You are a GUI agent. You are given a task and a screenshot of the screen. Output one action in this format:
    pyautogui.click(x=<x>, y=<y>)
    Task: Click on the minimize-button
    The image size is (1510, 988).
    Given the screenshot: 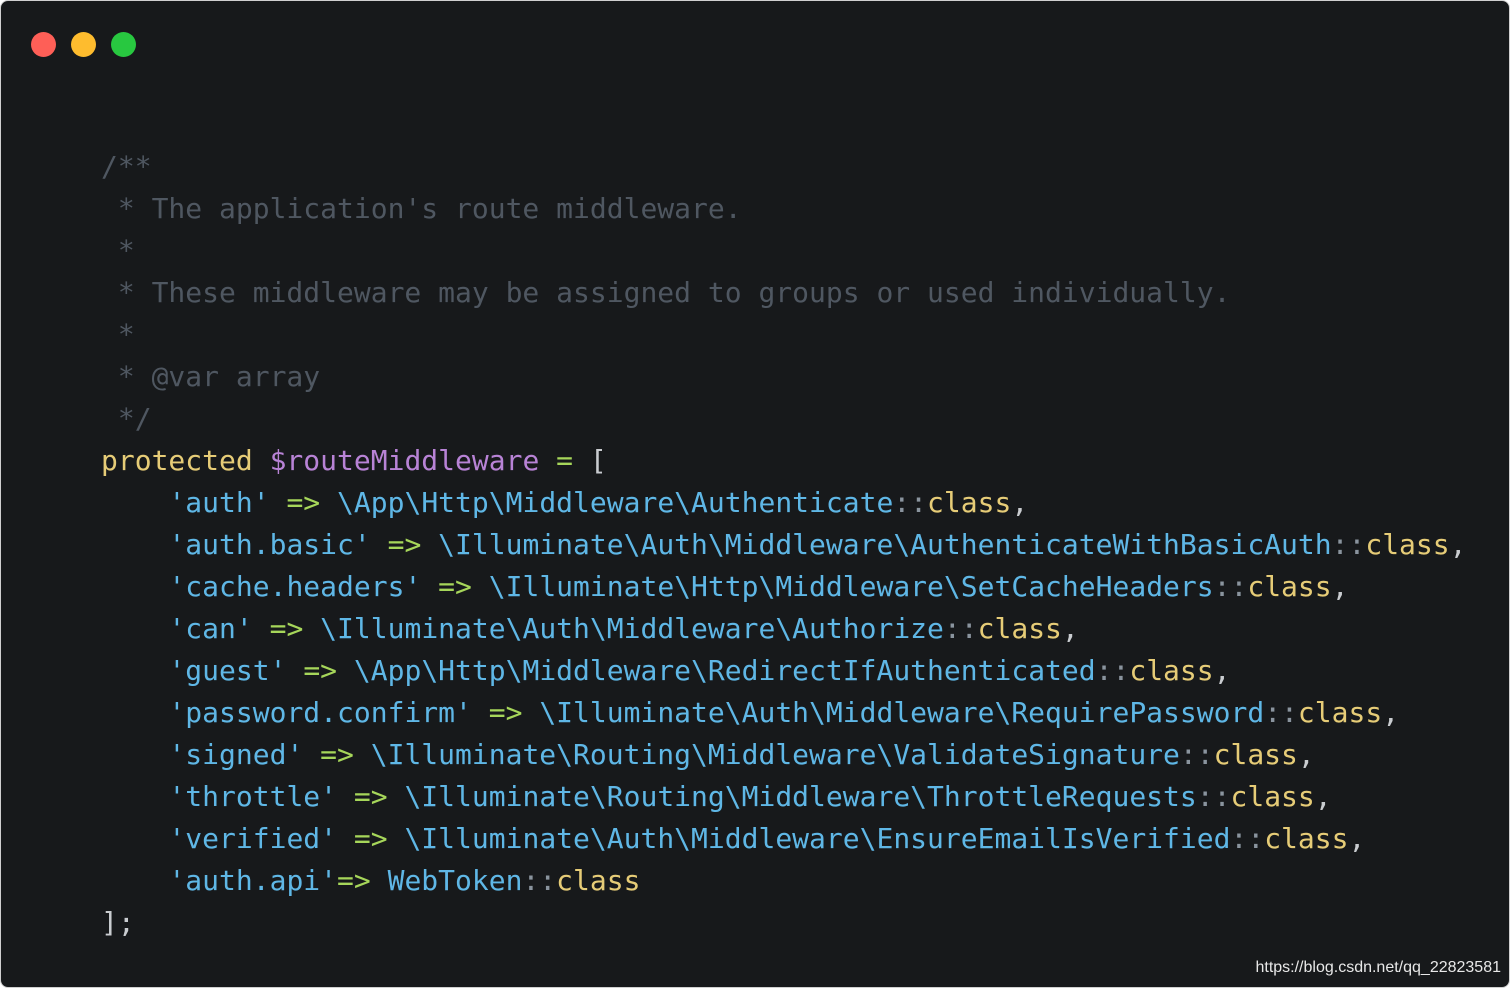 What is the action you would take?
    pyautogui.click(x=83, y=44)
    